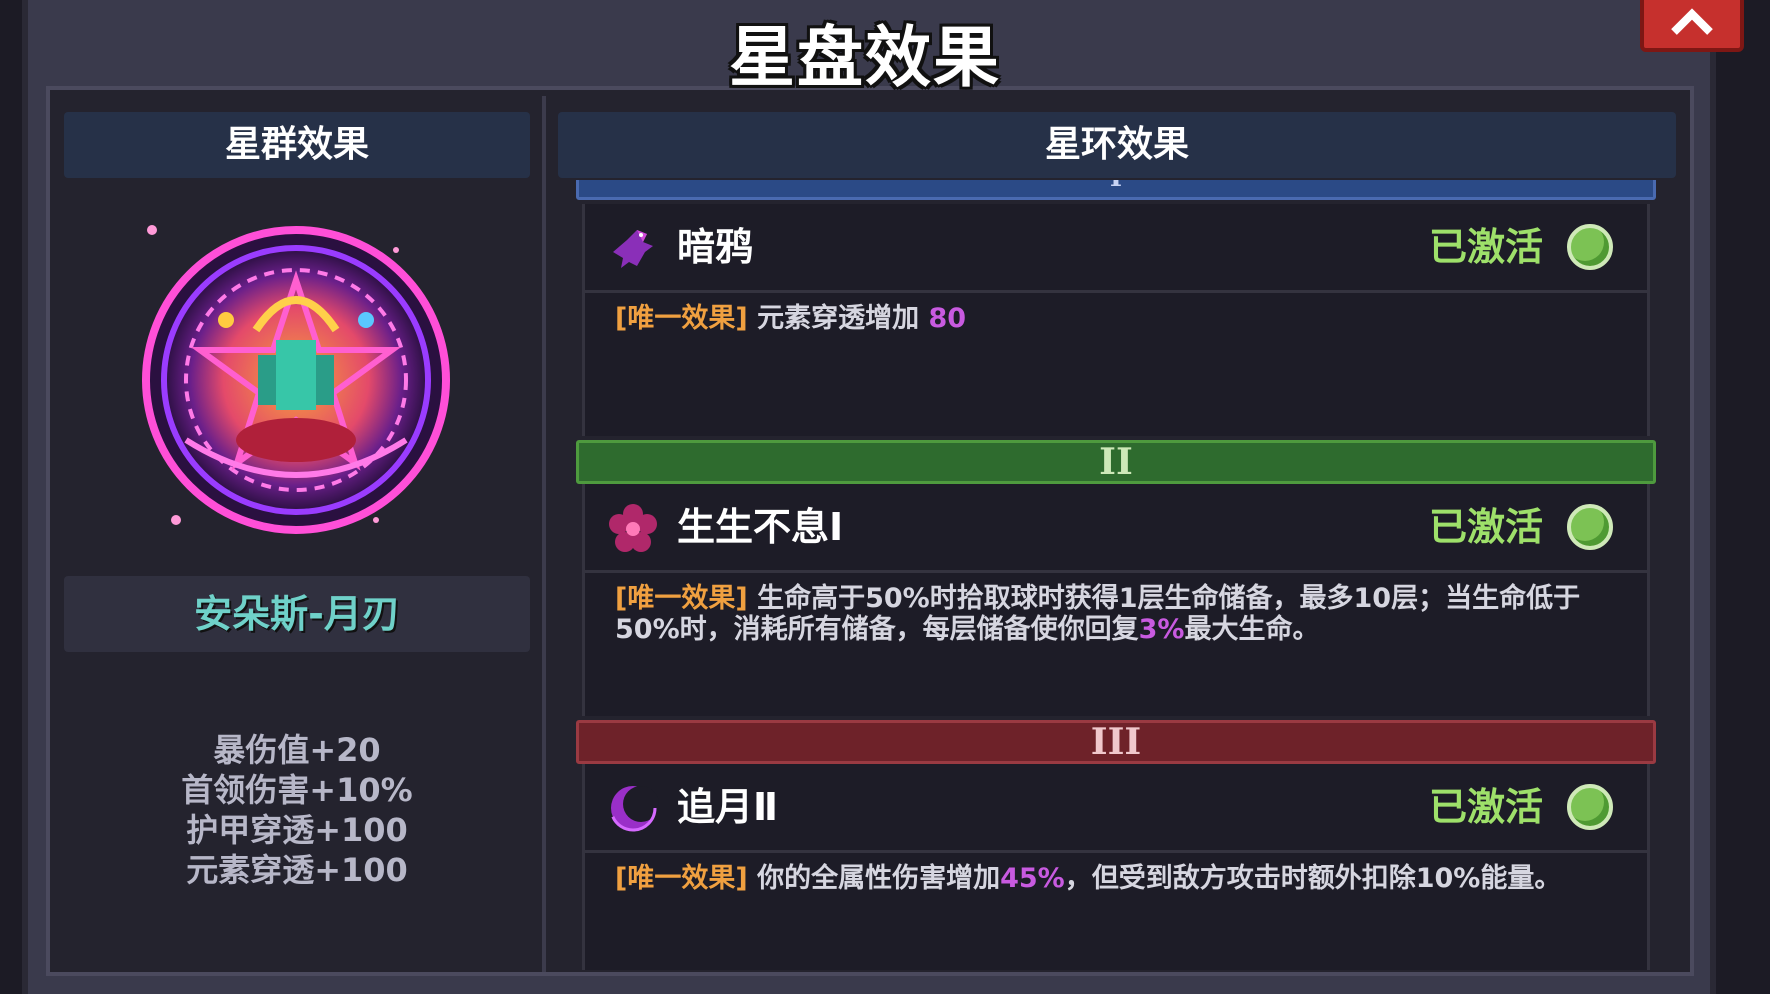 This screenshot has height=994, width=1770. Describe the element at coordinates (633, 528) in the screenshot. I see `flower-icon` at that location.